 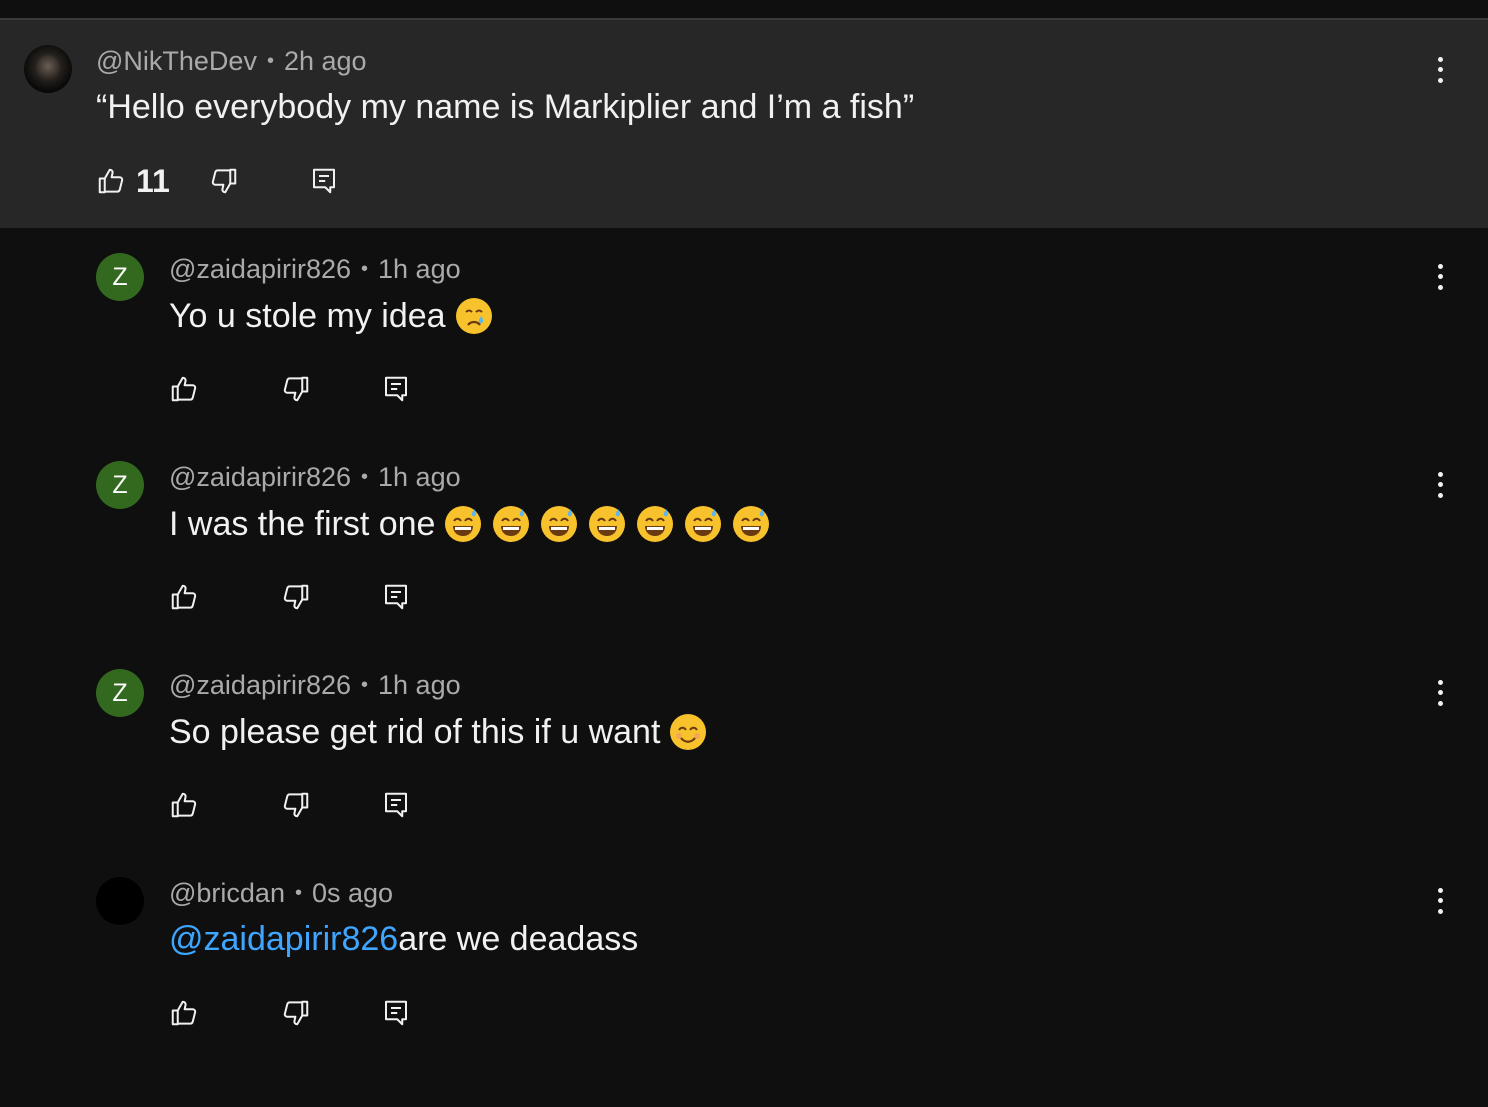 I want to click on comment-meta: @bricdan • 0s ago, so click(x=281, y=893).